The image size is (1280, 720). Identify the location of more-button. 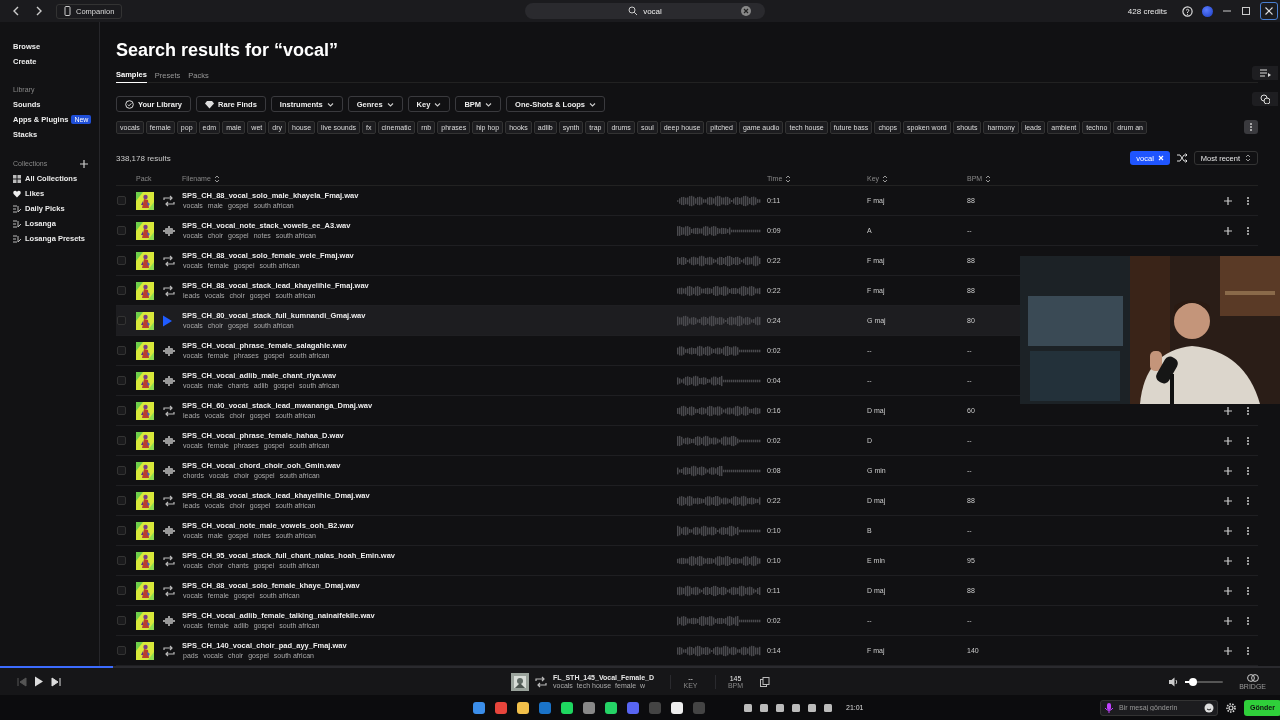
(1251, 127).